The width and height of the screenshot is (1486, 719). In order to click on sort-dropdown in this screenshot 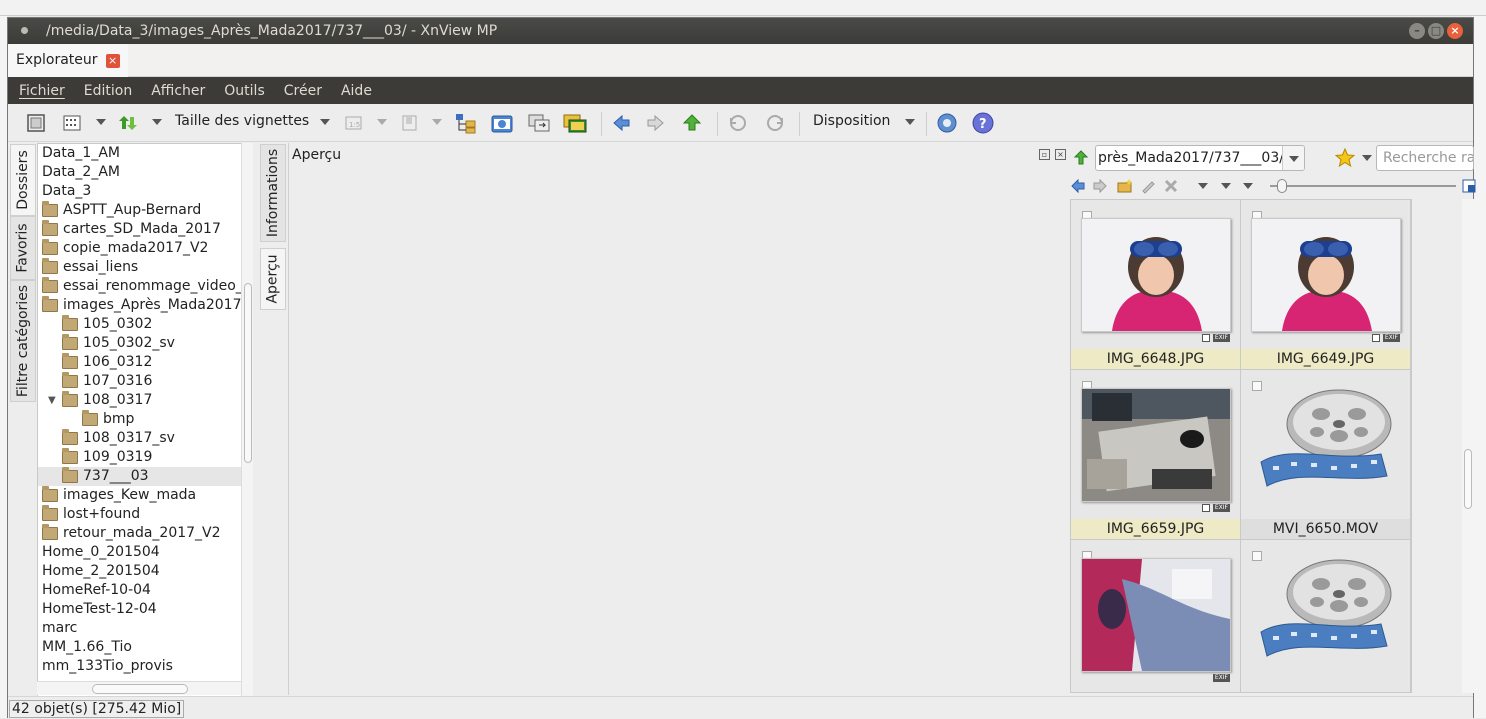, I will do `click(157, 122)`.